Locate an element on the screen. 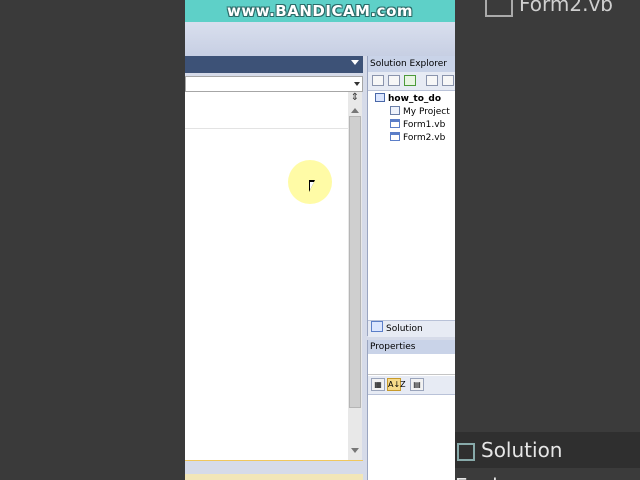 This screenshot has width=640, height=480. solution-explorer-toolbar is located at coordinates (411, 81).